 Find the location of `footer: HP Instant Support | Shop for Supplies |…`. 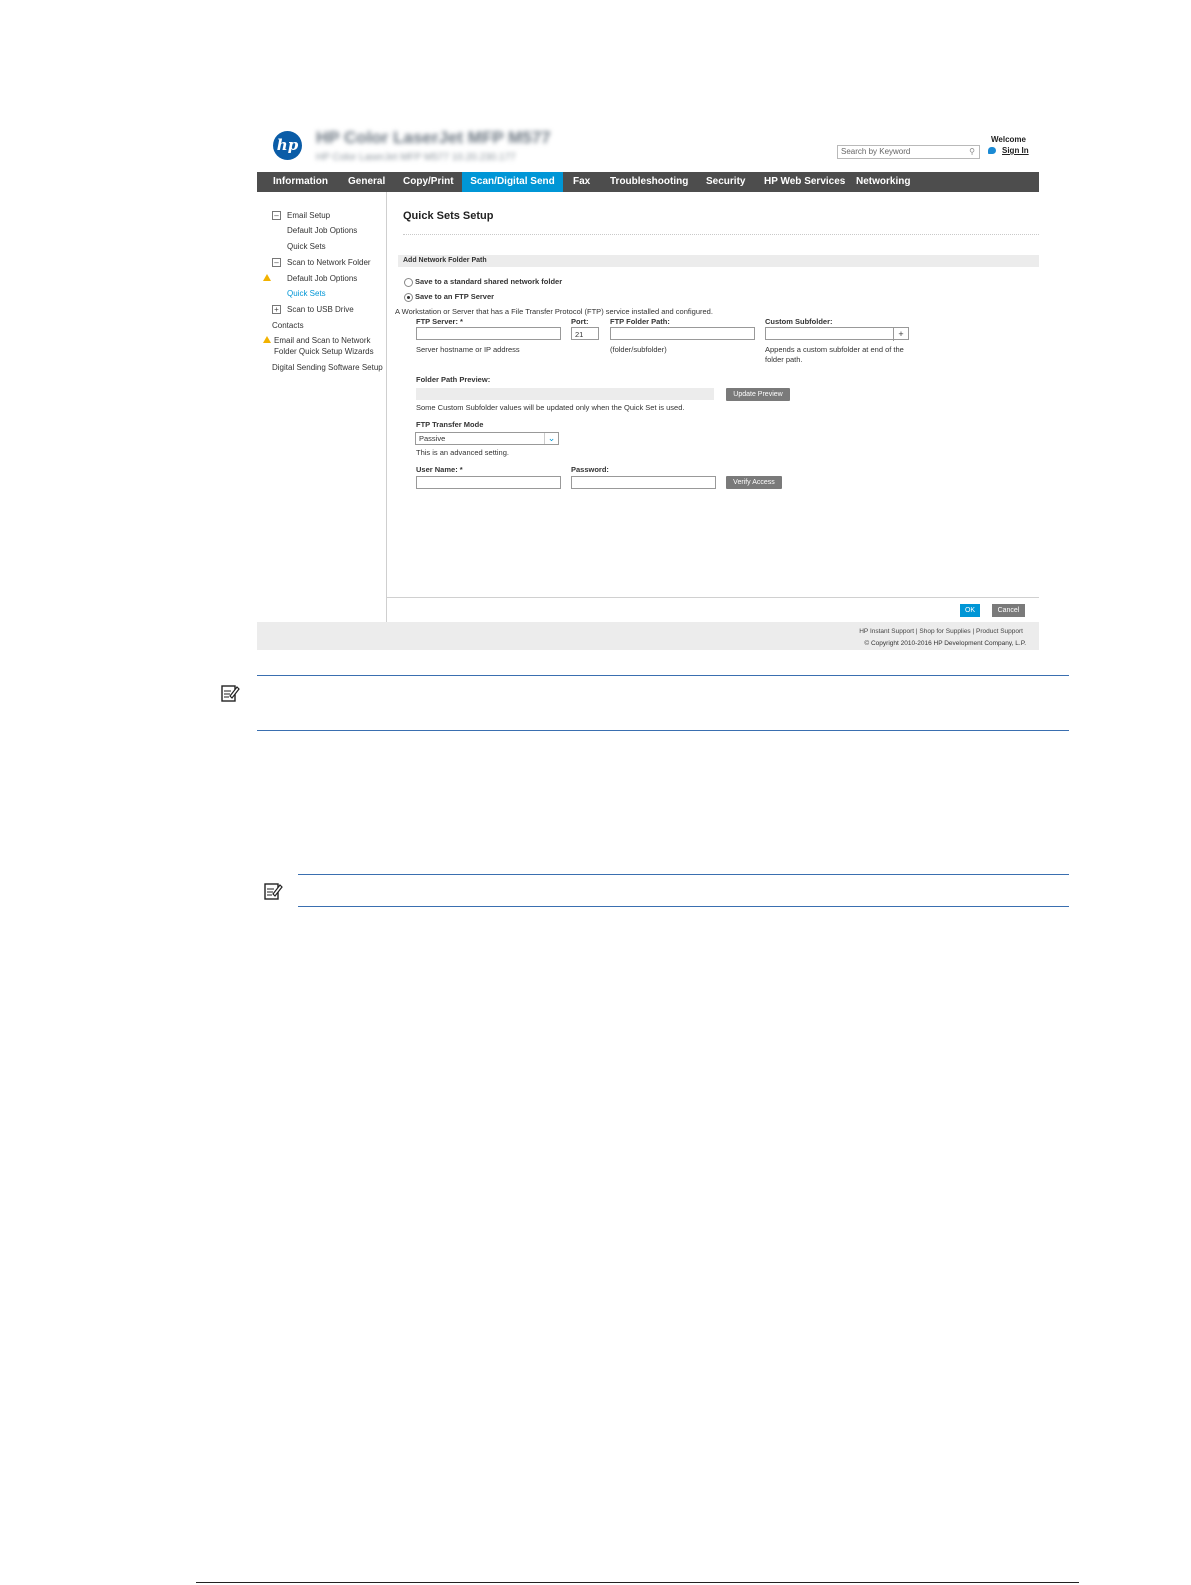

footer: HP Instant Support | Shop for Supplies |… is located at coordinates (648, 636).